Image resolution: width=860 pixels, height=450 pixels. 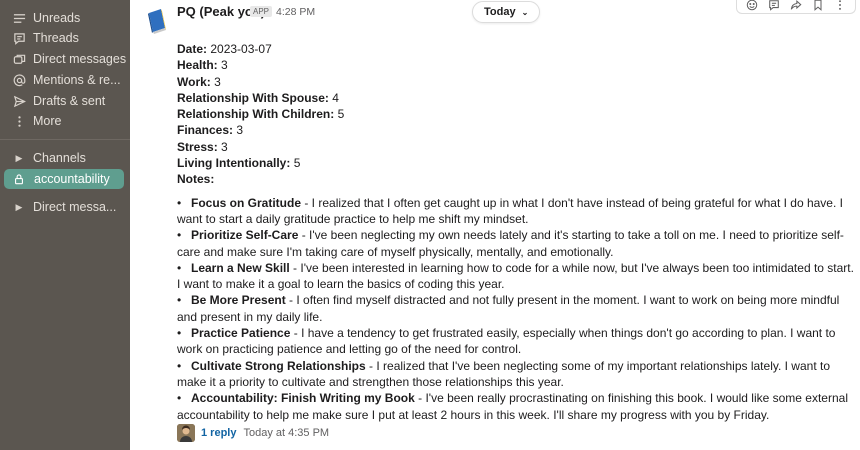 What do you see at coordinates (516, 82) in the screenshot?
I see `field-work: Work: 3` at bounding box center [516, 82].